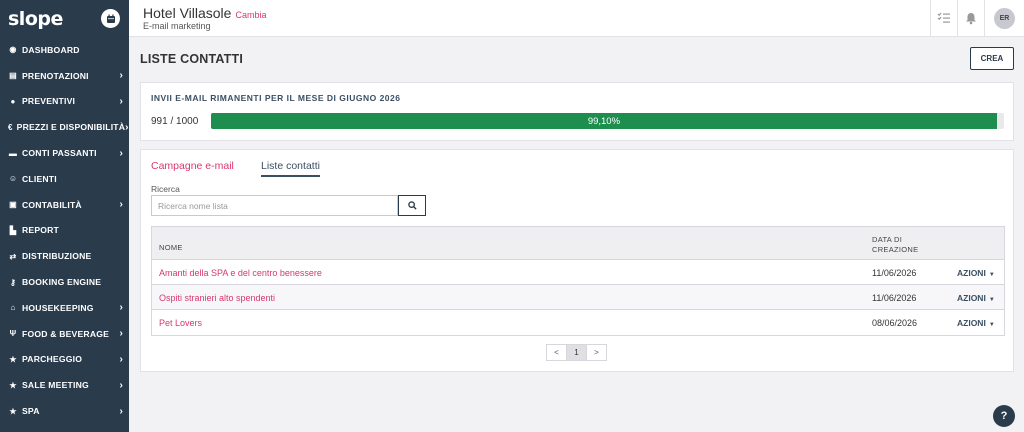 The image size is (1024, 432). I want to click on key-icon: ⚷, so click(13, 282).